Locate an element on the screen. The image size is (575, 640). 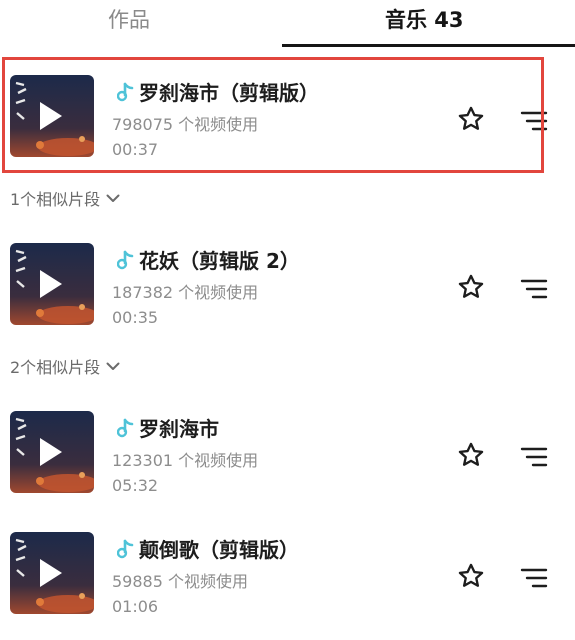
track-duration: 01:06 is located at coordinates (135, 606).